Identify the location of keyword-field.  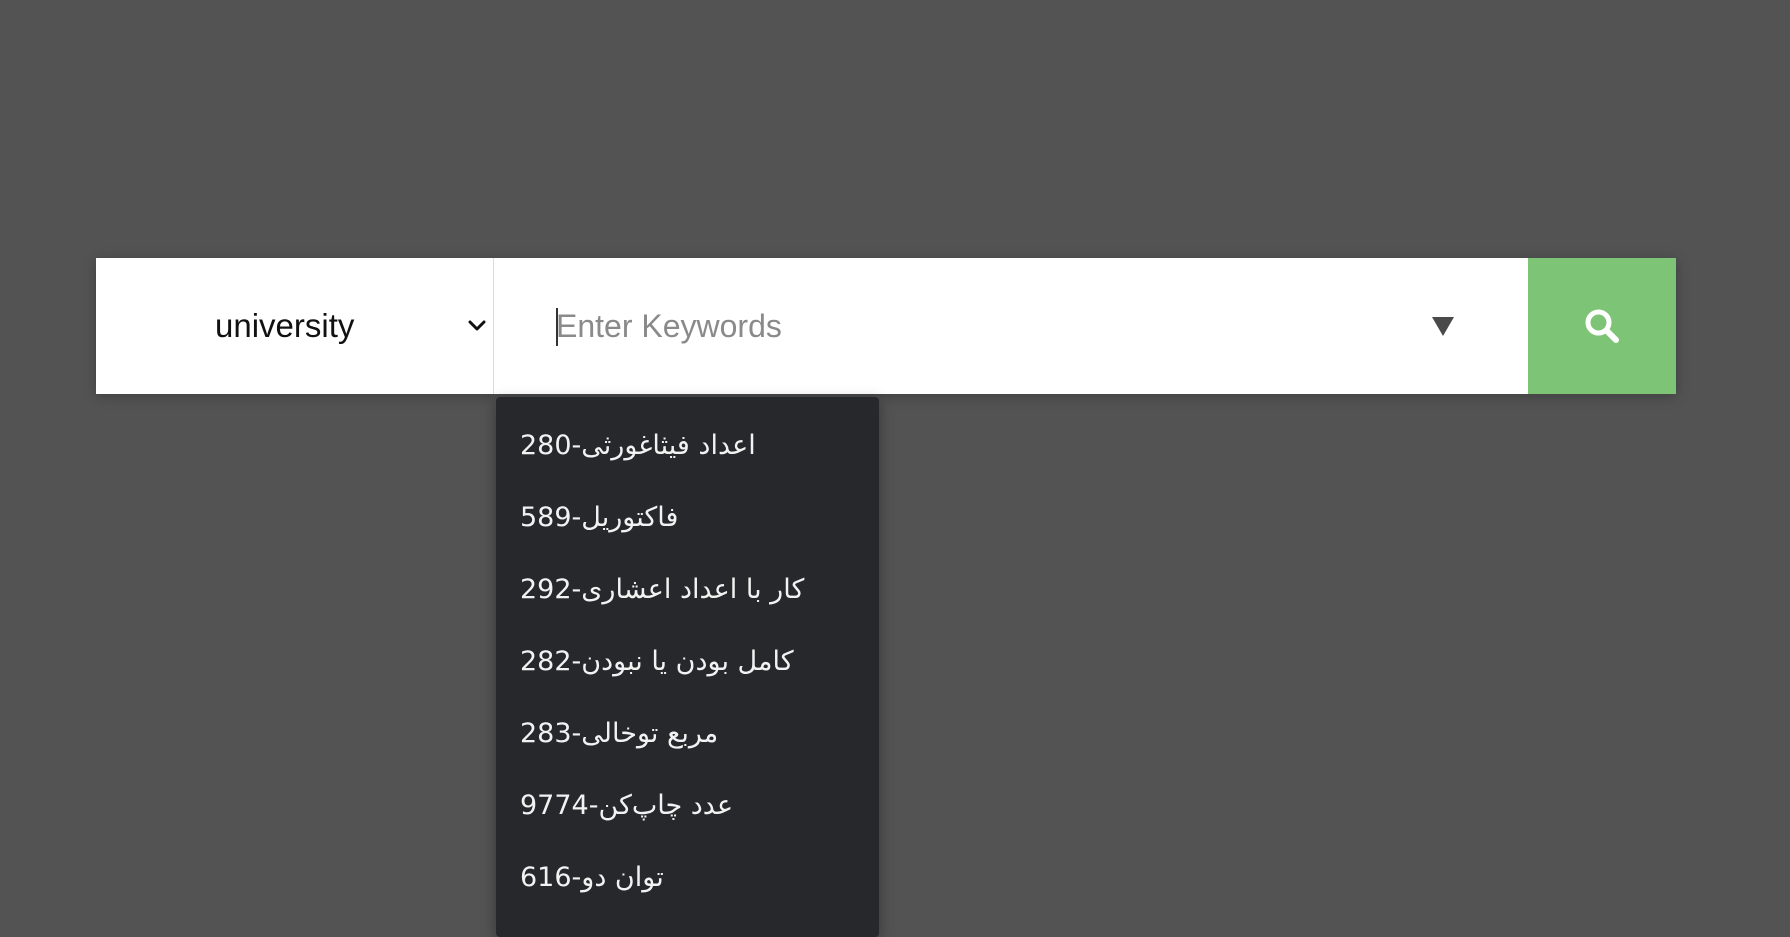
(1011, 326).